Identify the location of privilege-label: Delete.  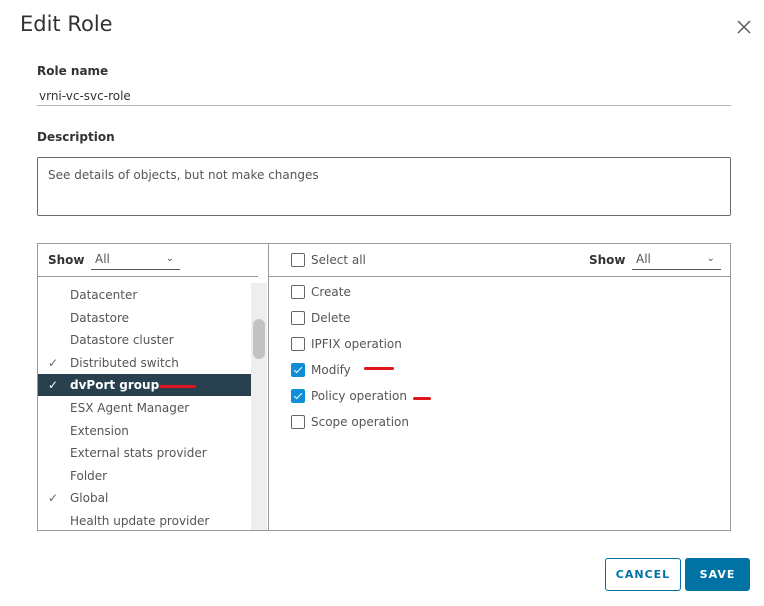
(331, 318).